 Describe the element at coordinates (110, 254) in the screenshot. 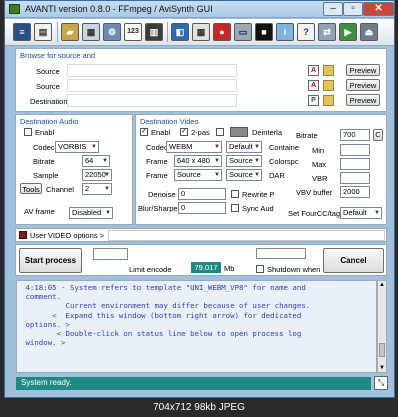

I see `limit-encode-input` at that location.